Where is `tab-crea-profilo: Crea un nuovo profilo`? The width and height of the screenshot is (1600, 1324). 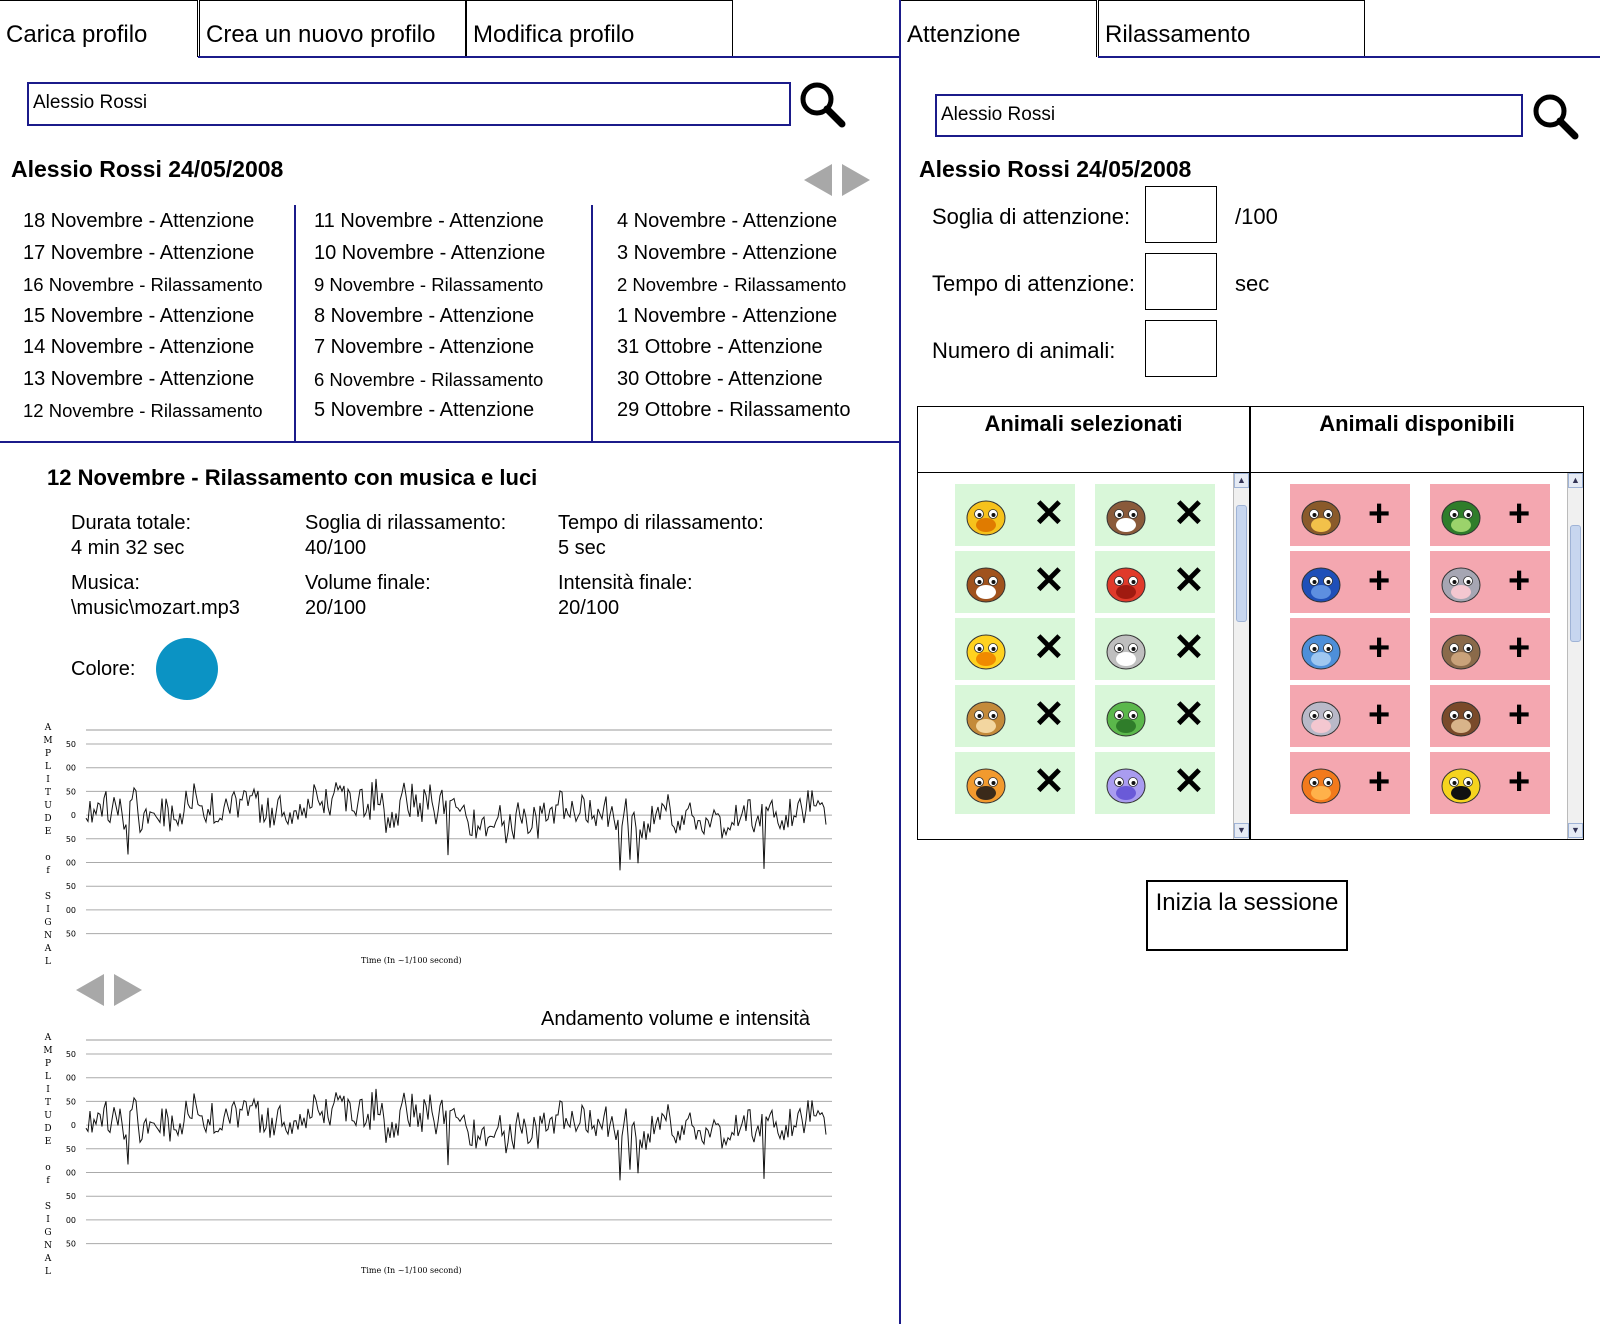 tab-crea-profilo: Crea un nuovo profilo is located at coordinates (332, 28).